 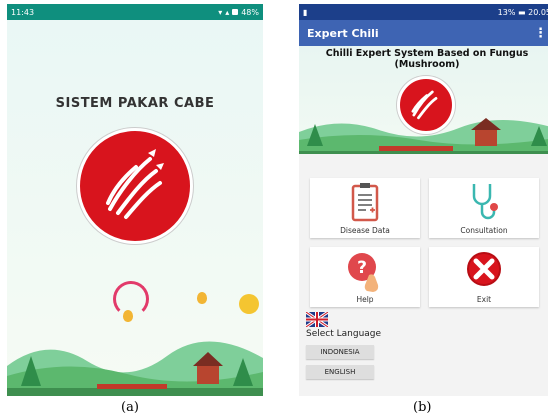 I want to click on language-indonesia-button: INDONESIA, so click(x=340, y=352).